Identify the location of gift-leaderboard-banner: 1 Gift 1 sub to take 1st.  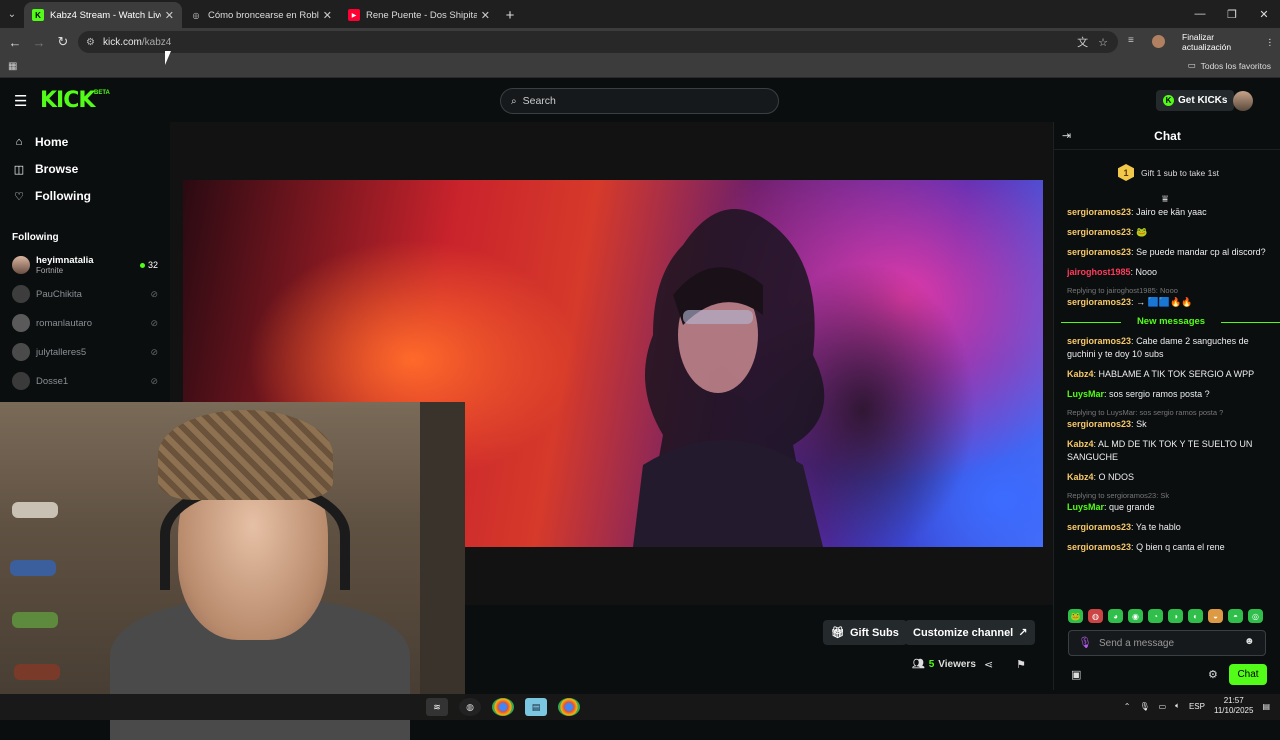
(1168, 172).